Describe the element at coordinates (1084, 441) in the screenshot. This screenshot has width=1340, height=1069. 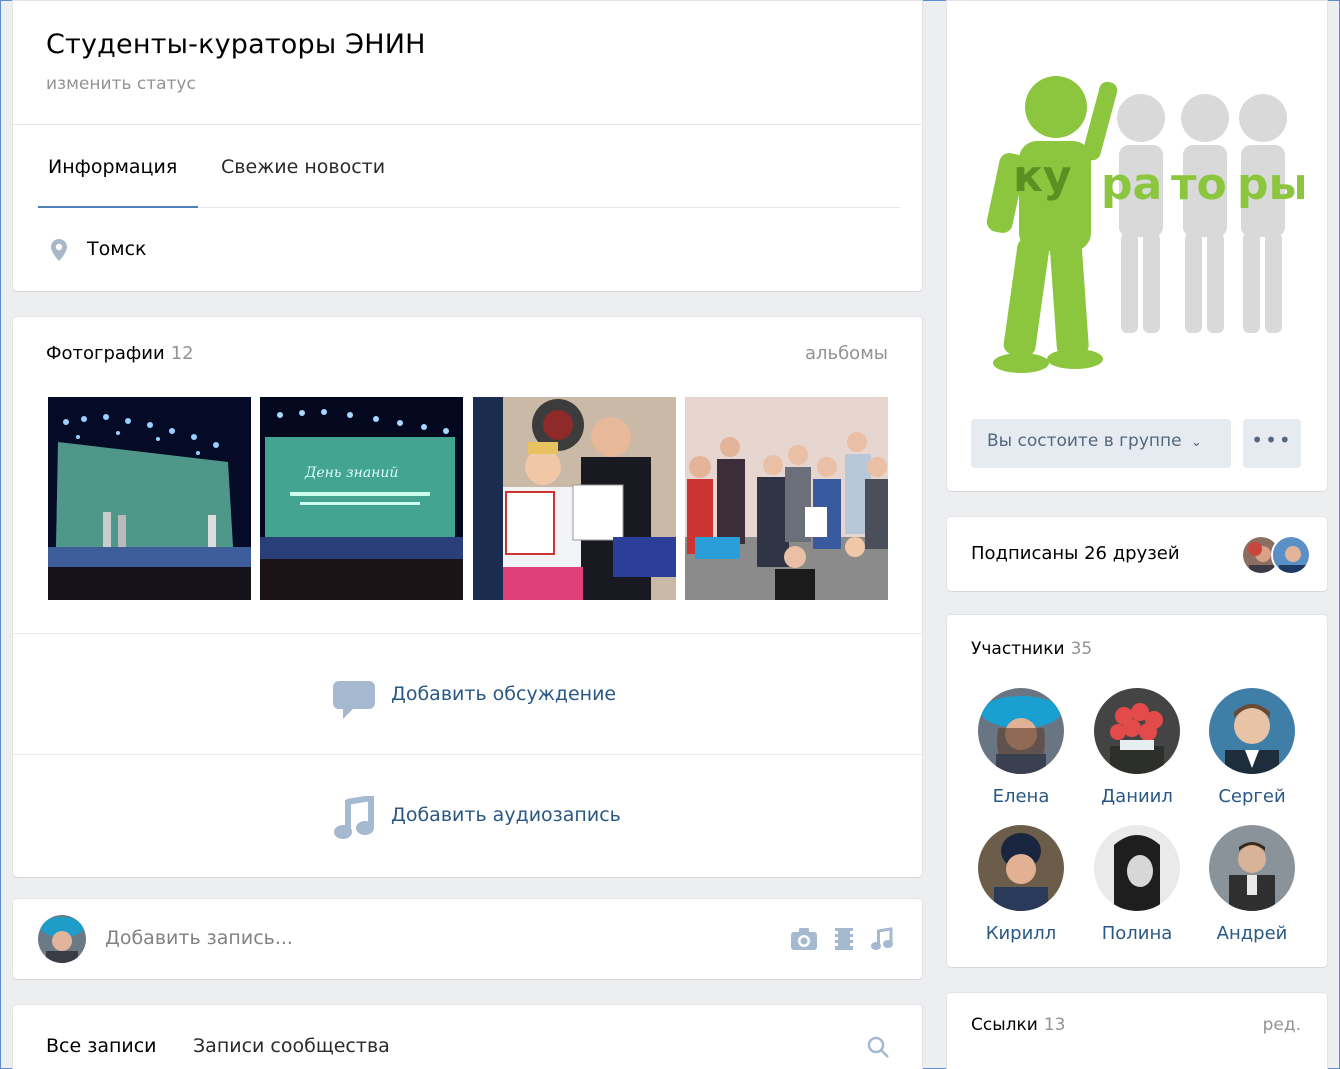
I see `membership-label: Вы состоите в группе` at that location.